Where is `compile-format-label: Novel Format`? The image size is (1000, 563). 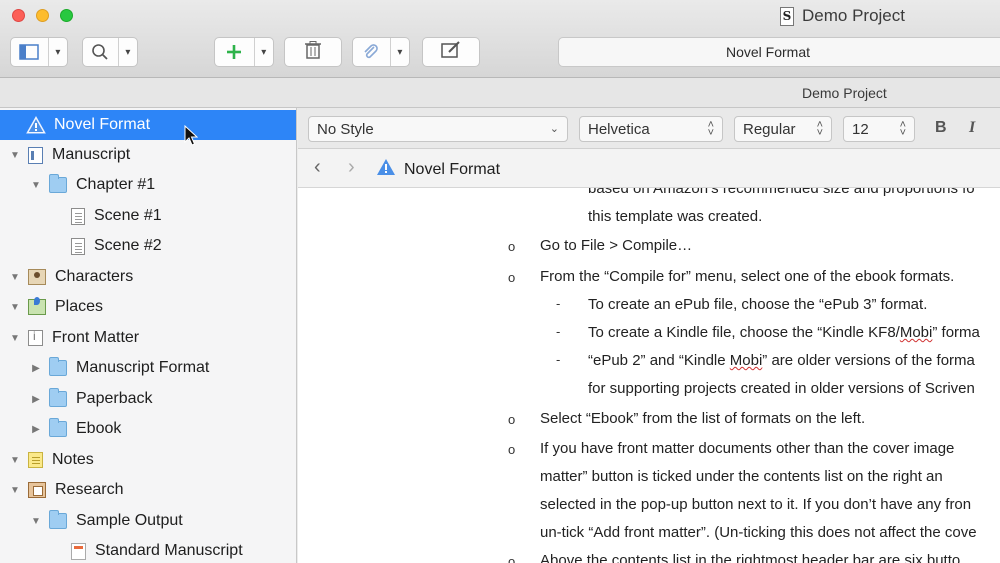 compile-format-label: Novel Format is located at coordinates (768, 52).